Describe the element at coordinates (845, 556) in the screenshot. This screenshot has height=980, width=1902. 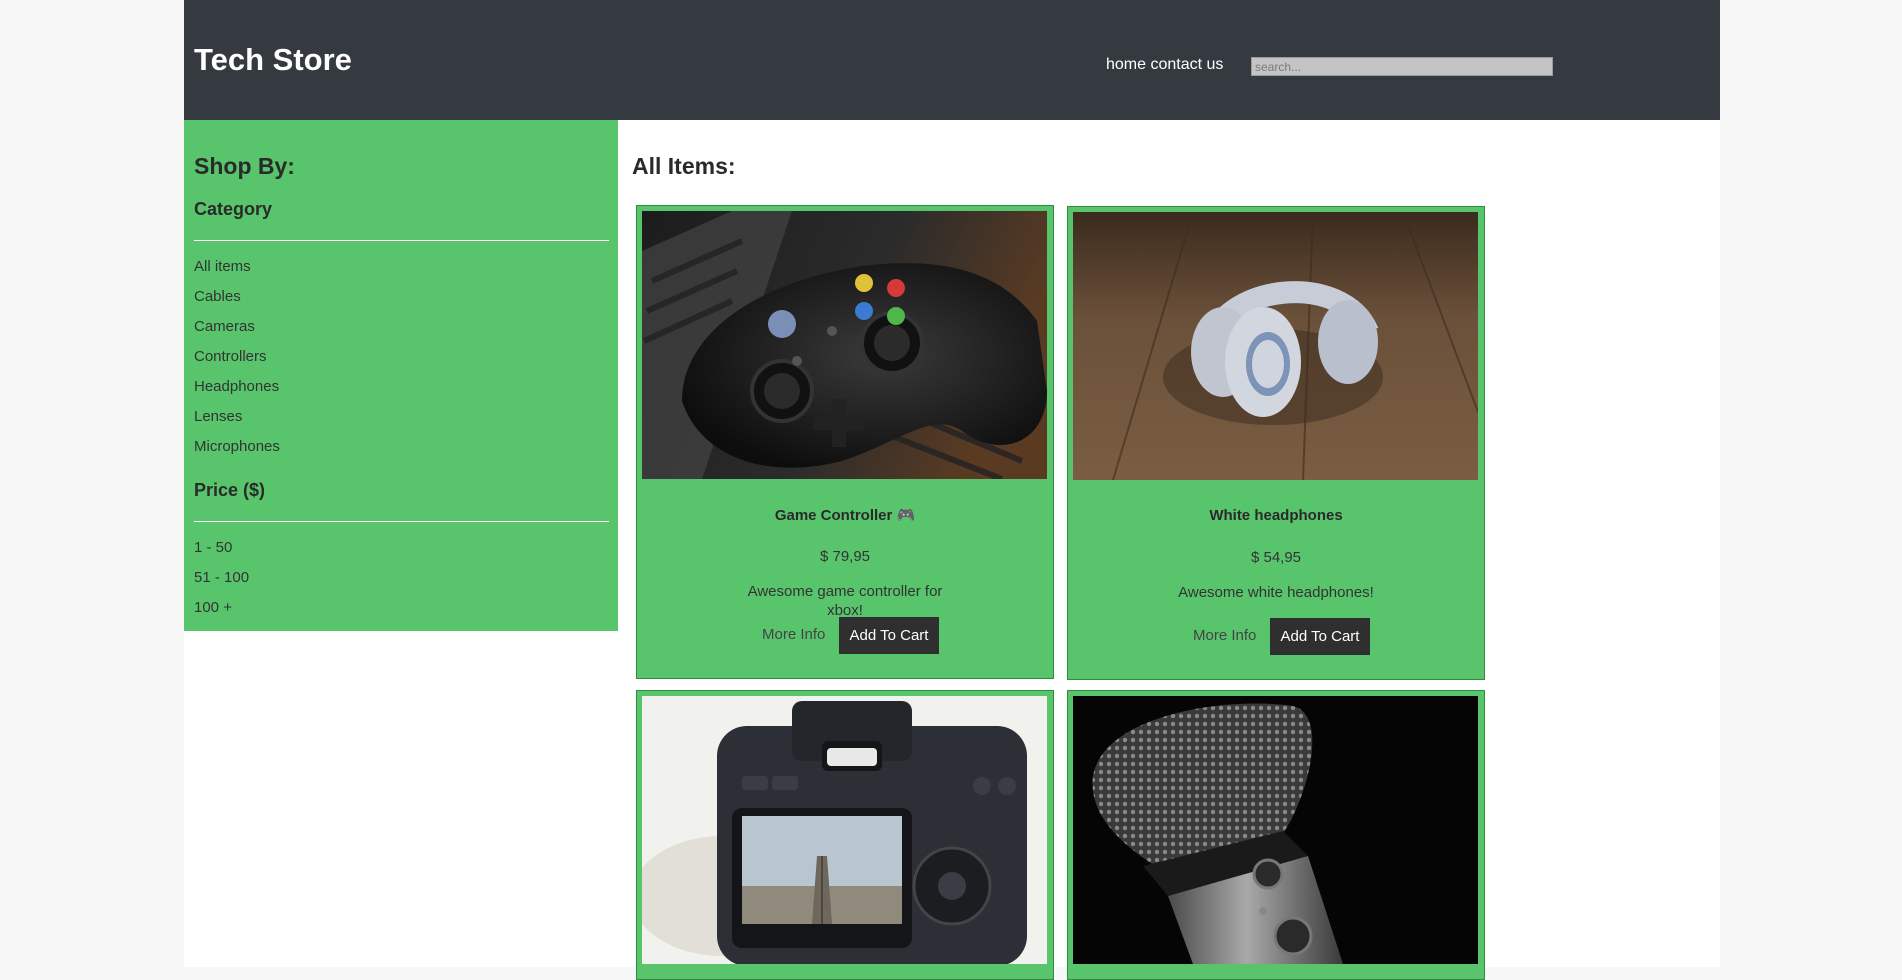
I see `product-price: $ 79,95` at that location.